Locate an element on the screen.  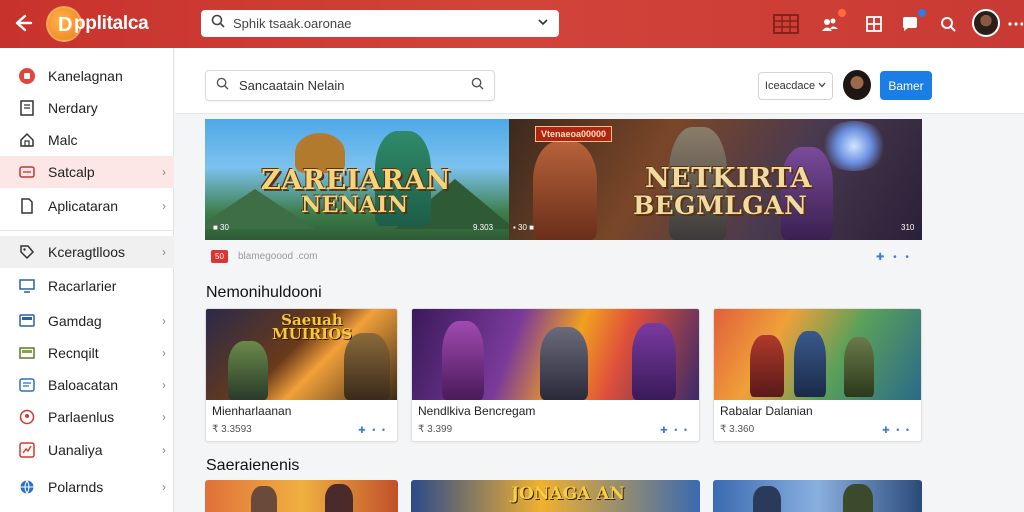
game-card: Rabalar Dalanian ₹ 3.360 ✚ • • is located at coordinates (817, 375).